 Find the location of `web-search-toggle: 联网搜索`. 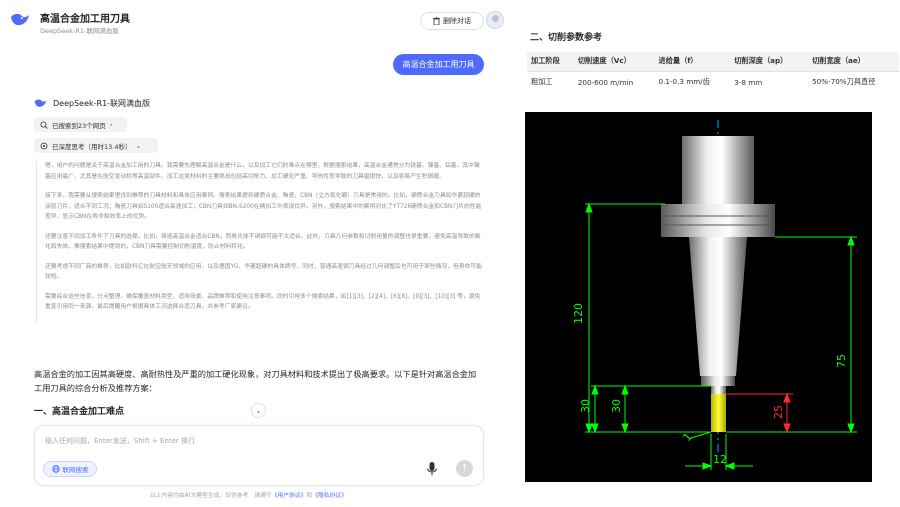

web-search-toggle: 联网搜索 is located at coordinates (70, 469).